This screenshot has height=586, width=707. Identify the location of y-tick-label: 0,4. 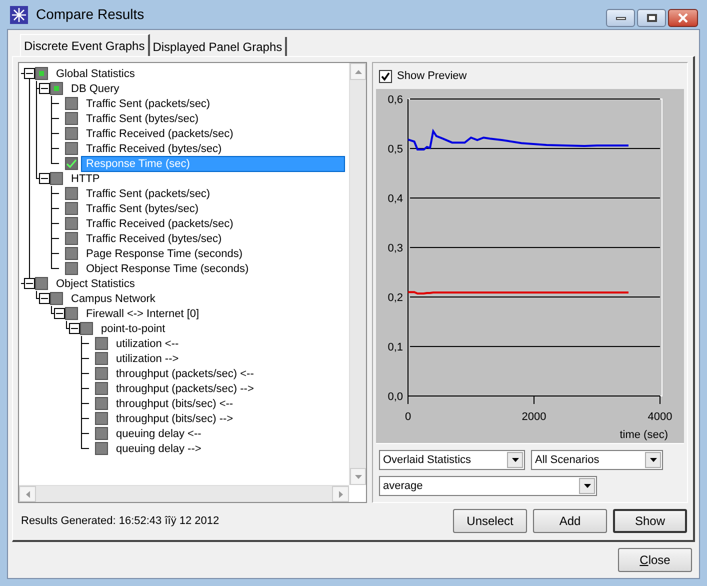
(395, 199).